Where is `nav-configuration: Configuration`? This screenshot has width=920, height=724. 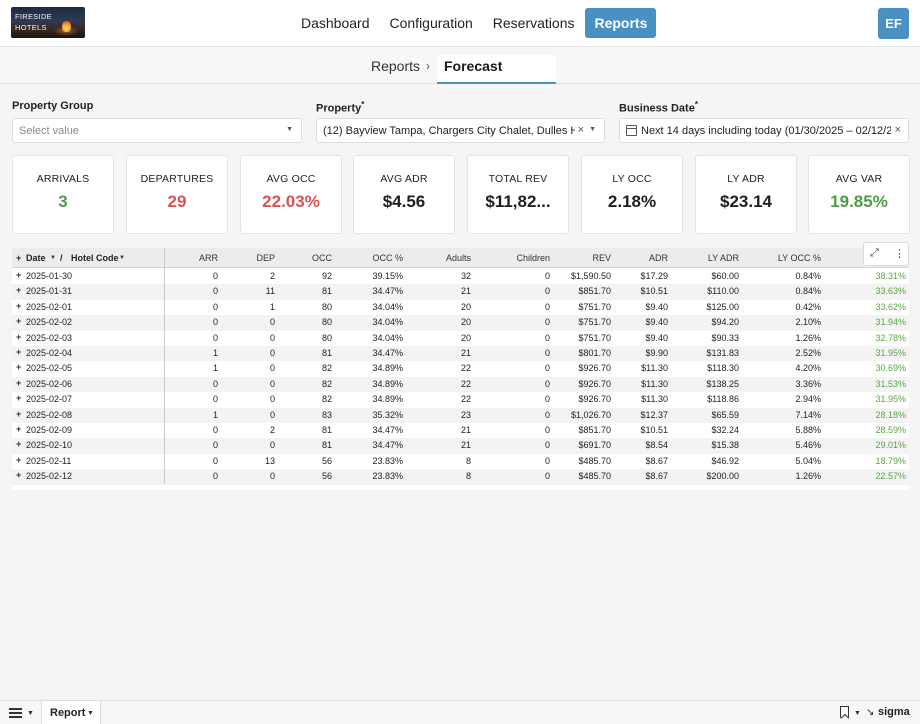
nav-configuration: Configuration is located at coordinates (431, 23).